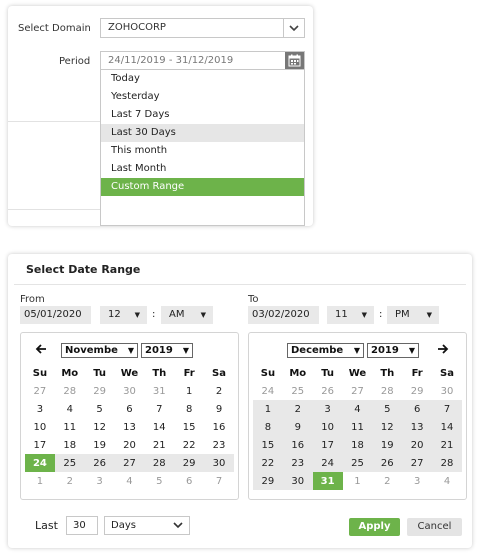 The width and height of the screenshot is (480, 557). I want to click on period-option-this-month: This month, so click(202, 151).